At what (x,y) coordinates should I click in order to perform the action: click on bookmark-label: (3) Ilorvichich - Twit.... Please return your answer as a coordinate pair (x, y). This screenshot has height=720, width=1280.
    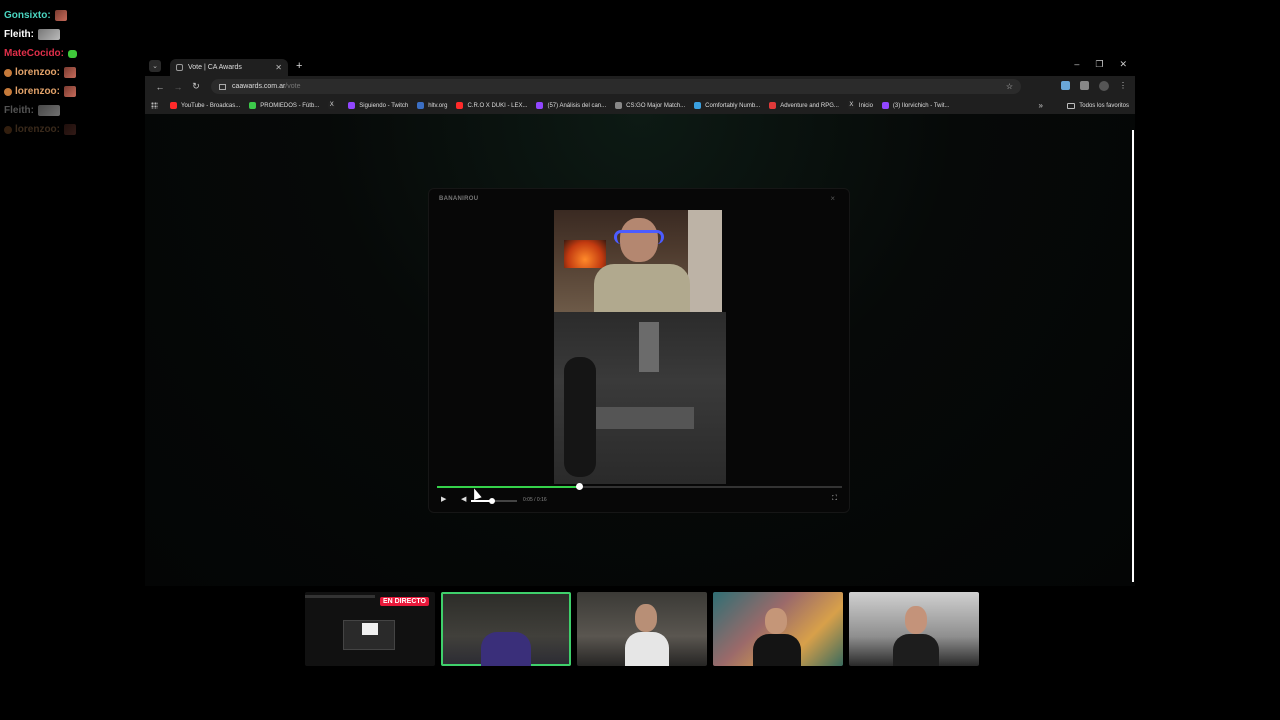
    Looking at the image, I should click on (921, 105).